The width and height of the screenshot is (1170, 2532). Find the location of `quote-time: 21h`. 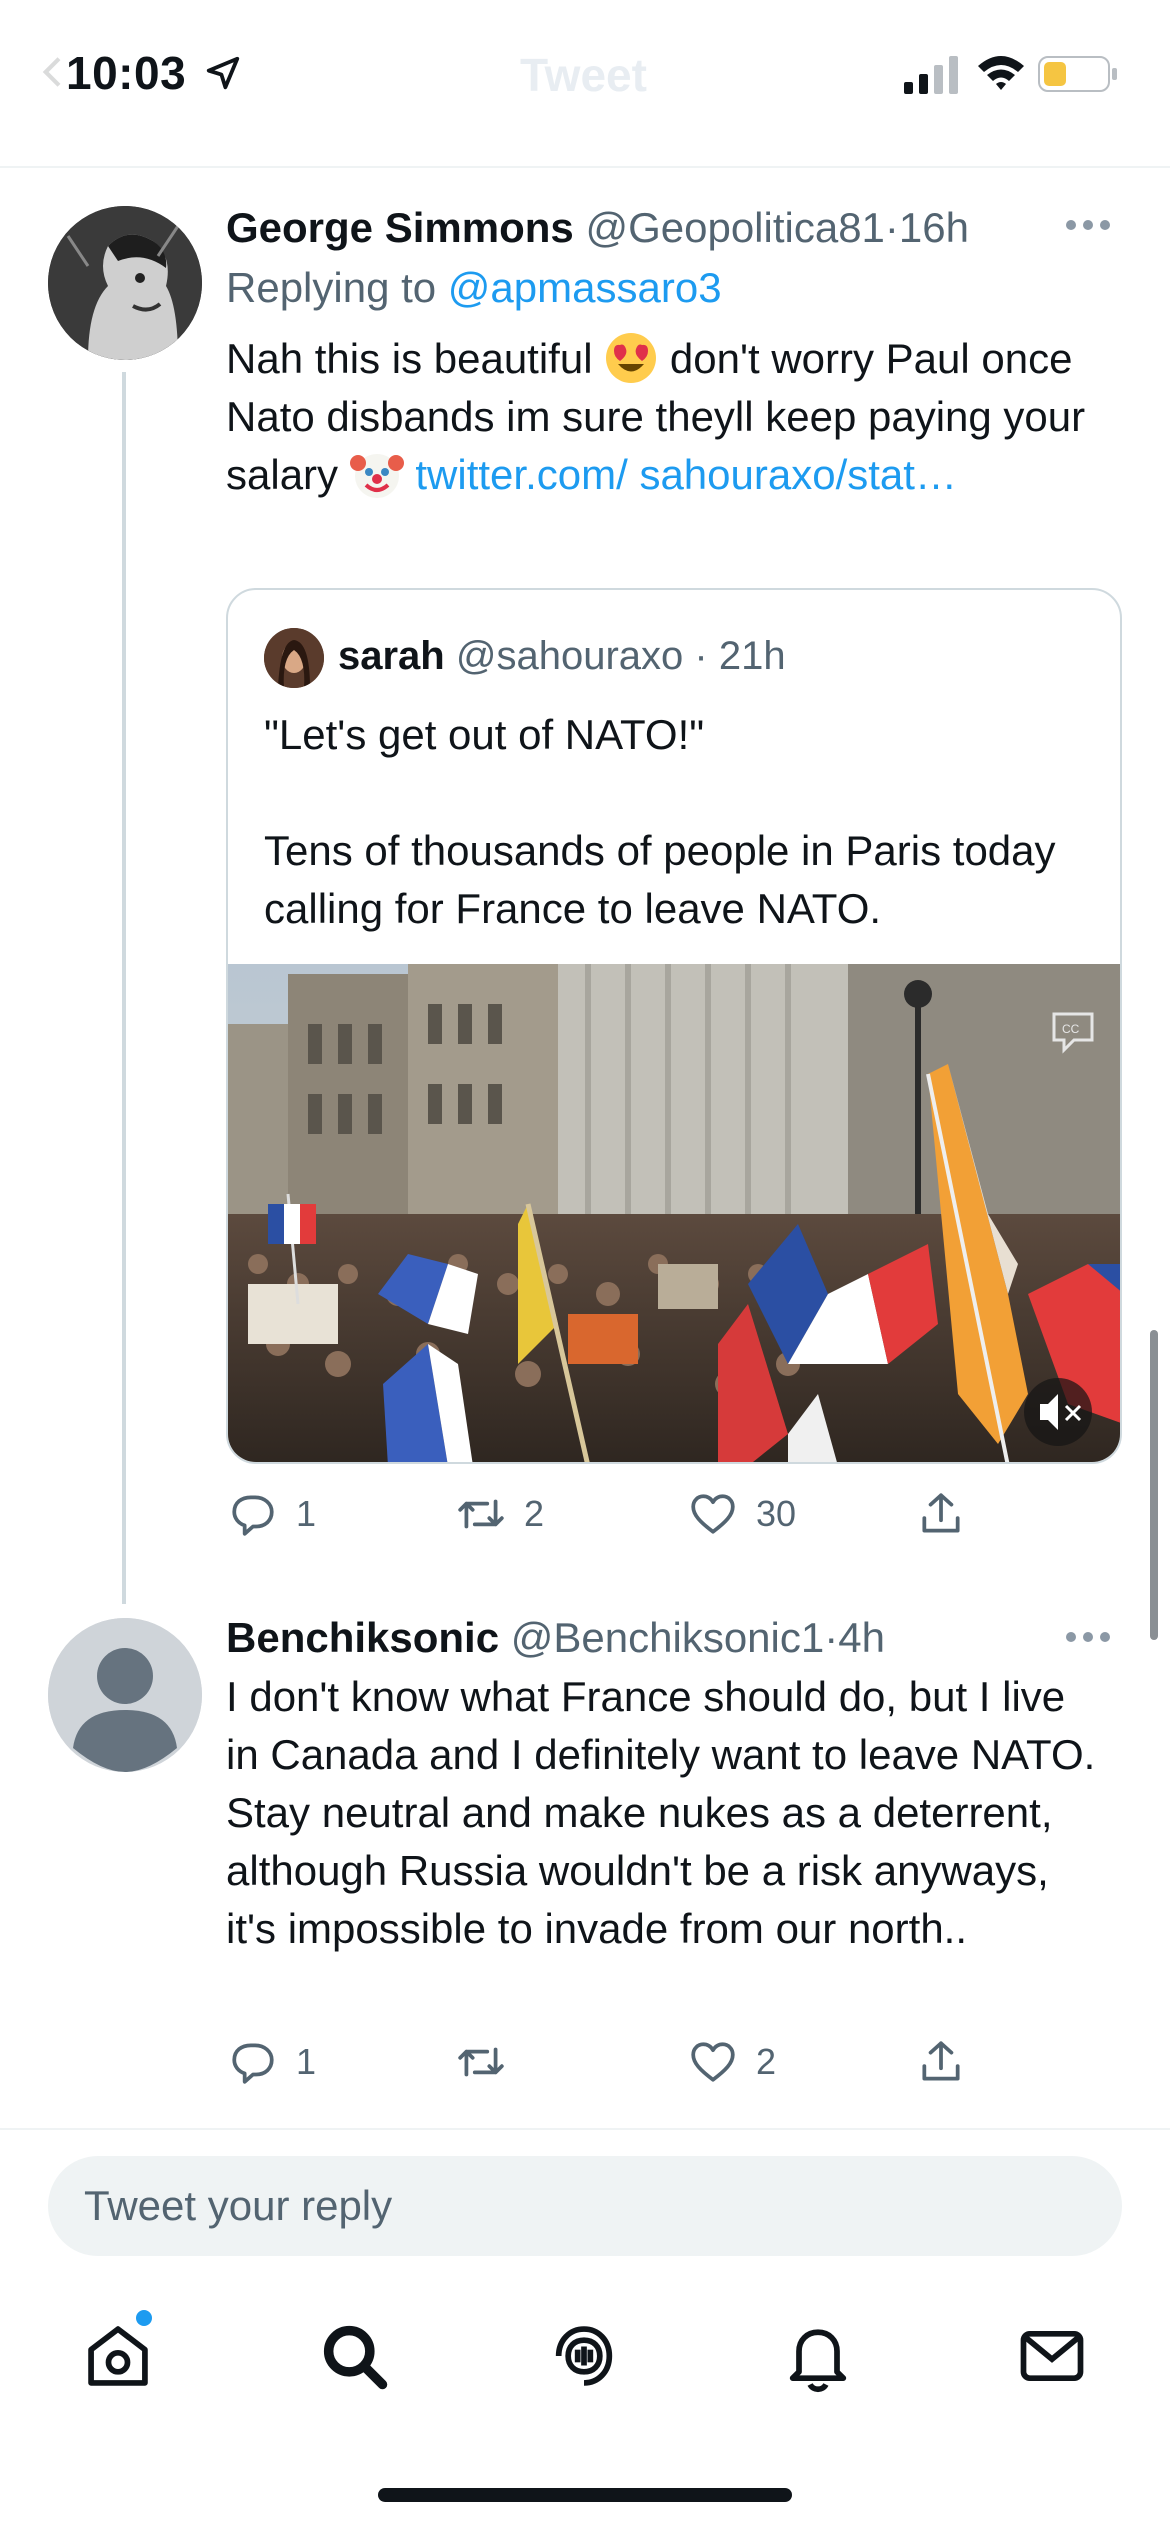

quote-time: 21h is located at coordinates (752, 656).